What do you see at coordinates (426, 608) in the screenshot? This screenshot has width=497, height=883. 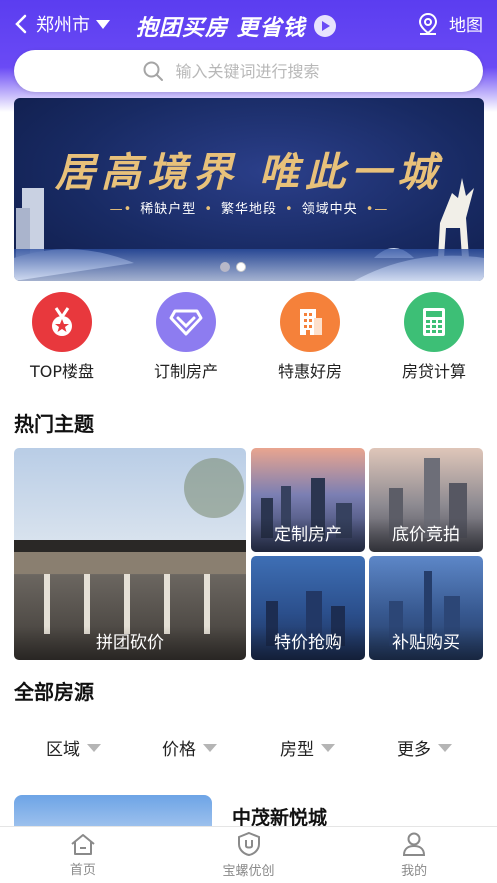 I see `topic-tile-subsidy: 补贴购买` at bounding box center [426, 608].